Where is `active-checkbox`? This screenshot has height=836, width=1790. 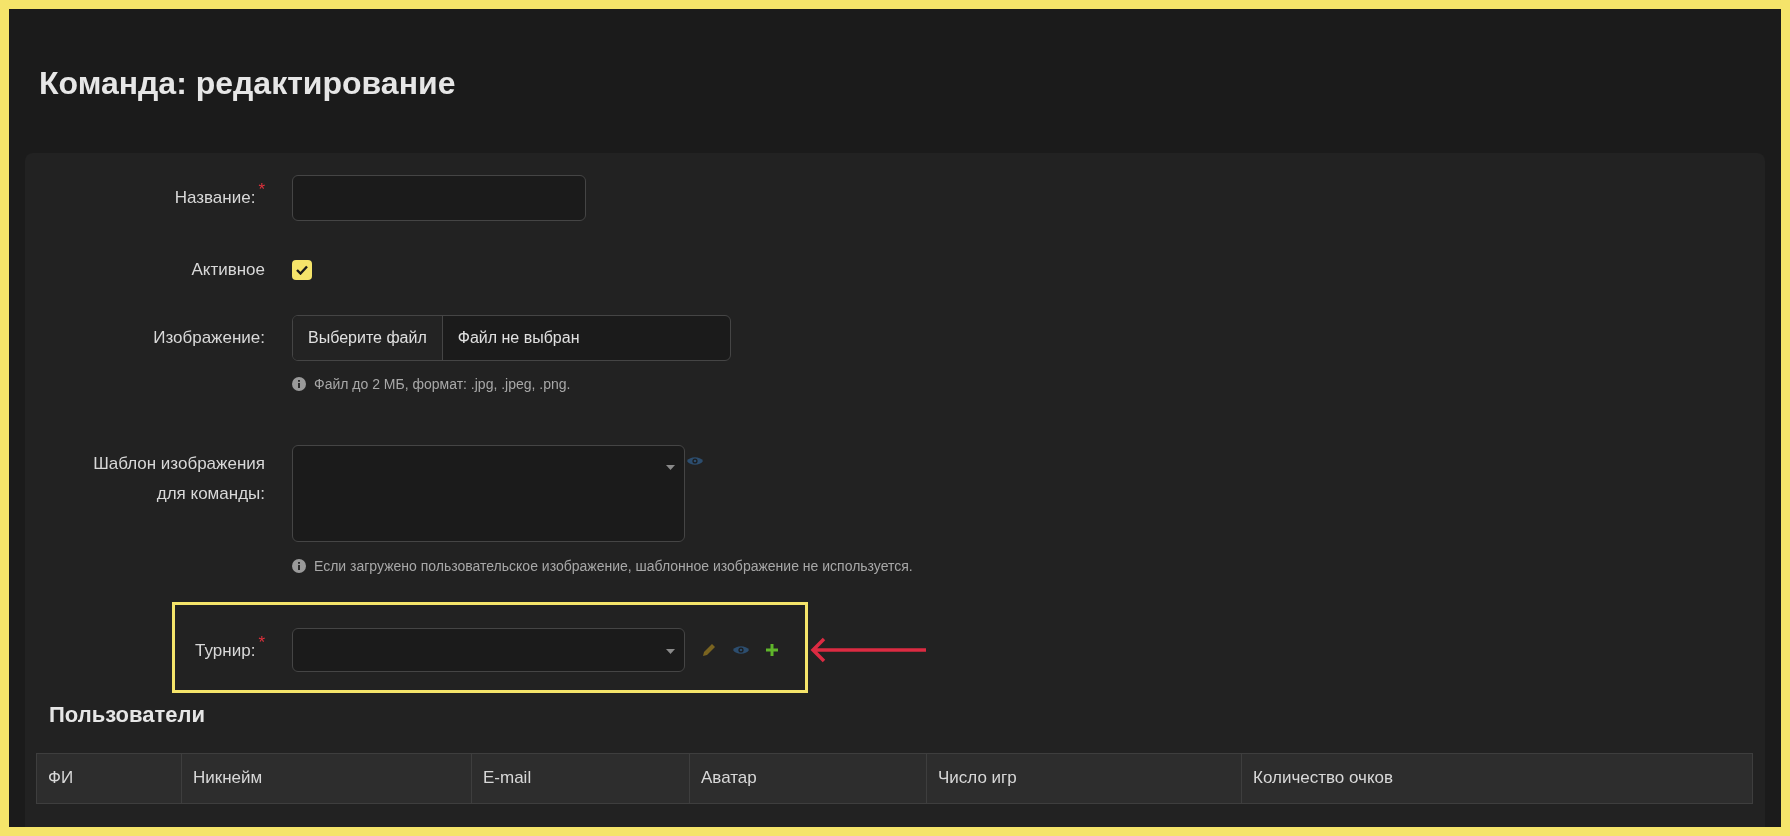
active-checkbox is located at coordinates (302, 269).